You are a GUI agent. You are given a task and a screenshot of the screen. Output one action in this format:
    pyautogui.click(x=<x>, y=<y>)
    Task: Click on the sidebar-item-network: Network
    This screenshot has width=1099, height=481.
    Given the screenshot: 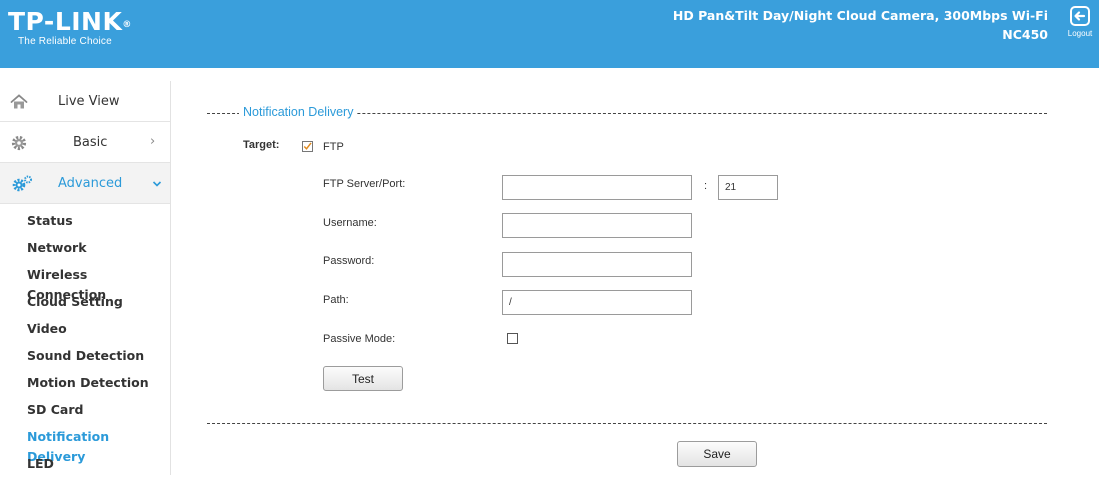 What is the action you would take?
    pyautogui.click(x=85, y=251)
    